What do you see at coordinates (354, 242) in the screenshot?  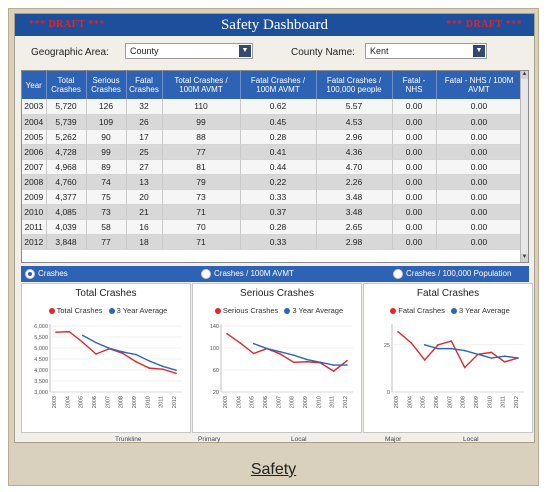 I see `table-cell: 2.98` at bounding box center [354, 242].